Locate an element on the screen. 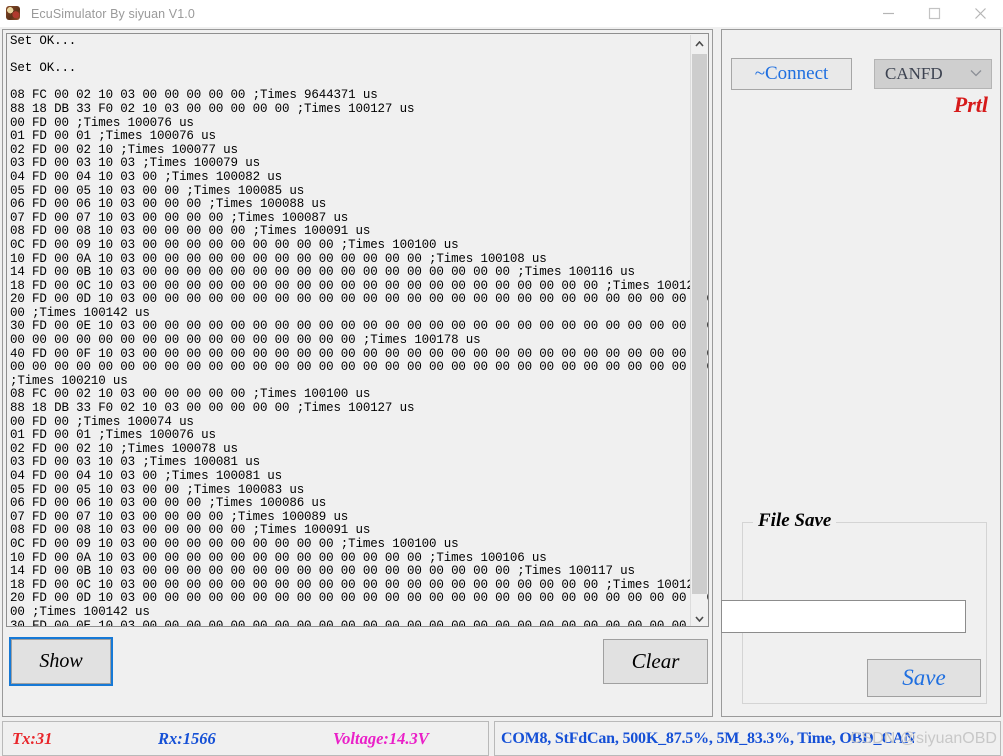 The width and height of the screenshot is (1003, 756). rx-counter: Rx:1566 is located at coordinates (187, 738).